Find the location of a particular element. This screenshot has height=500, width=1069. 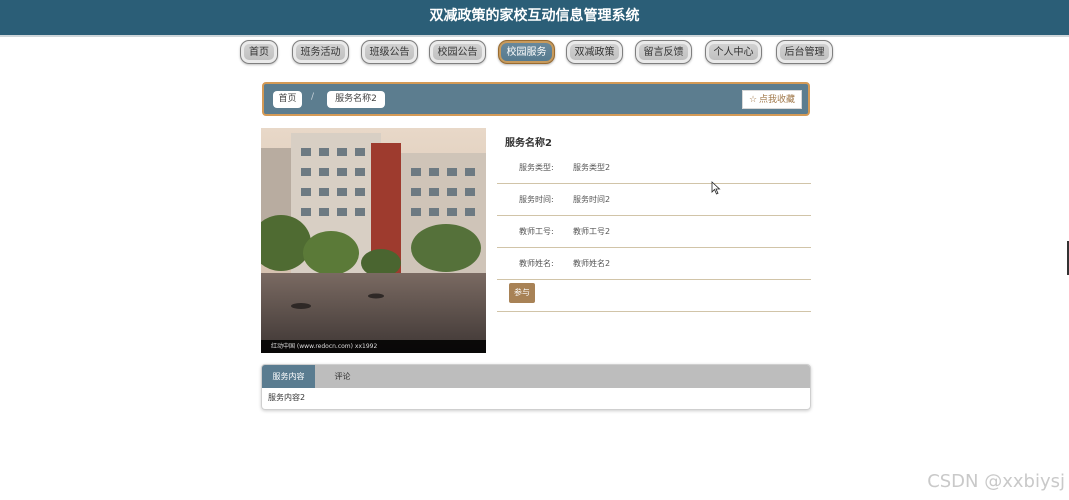

tabs-header: 服务内容 评论 is located at coordinates (536, 376).